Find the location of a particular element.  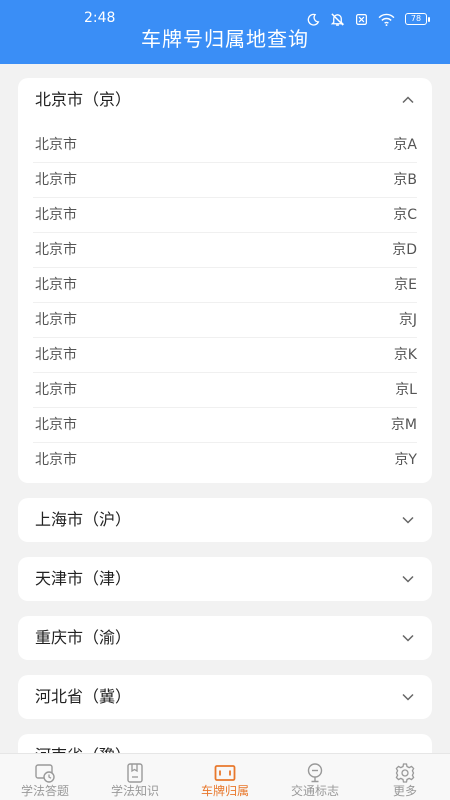

app-header: 2:48 78 车牌号归属地查询 is located at coordinates (225, 32).